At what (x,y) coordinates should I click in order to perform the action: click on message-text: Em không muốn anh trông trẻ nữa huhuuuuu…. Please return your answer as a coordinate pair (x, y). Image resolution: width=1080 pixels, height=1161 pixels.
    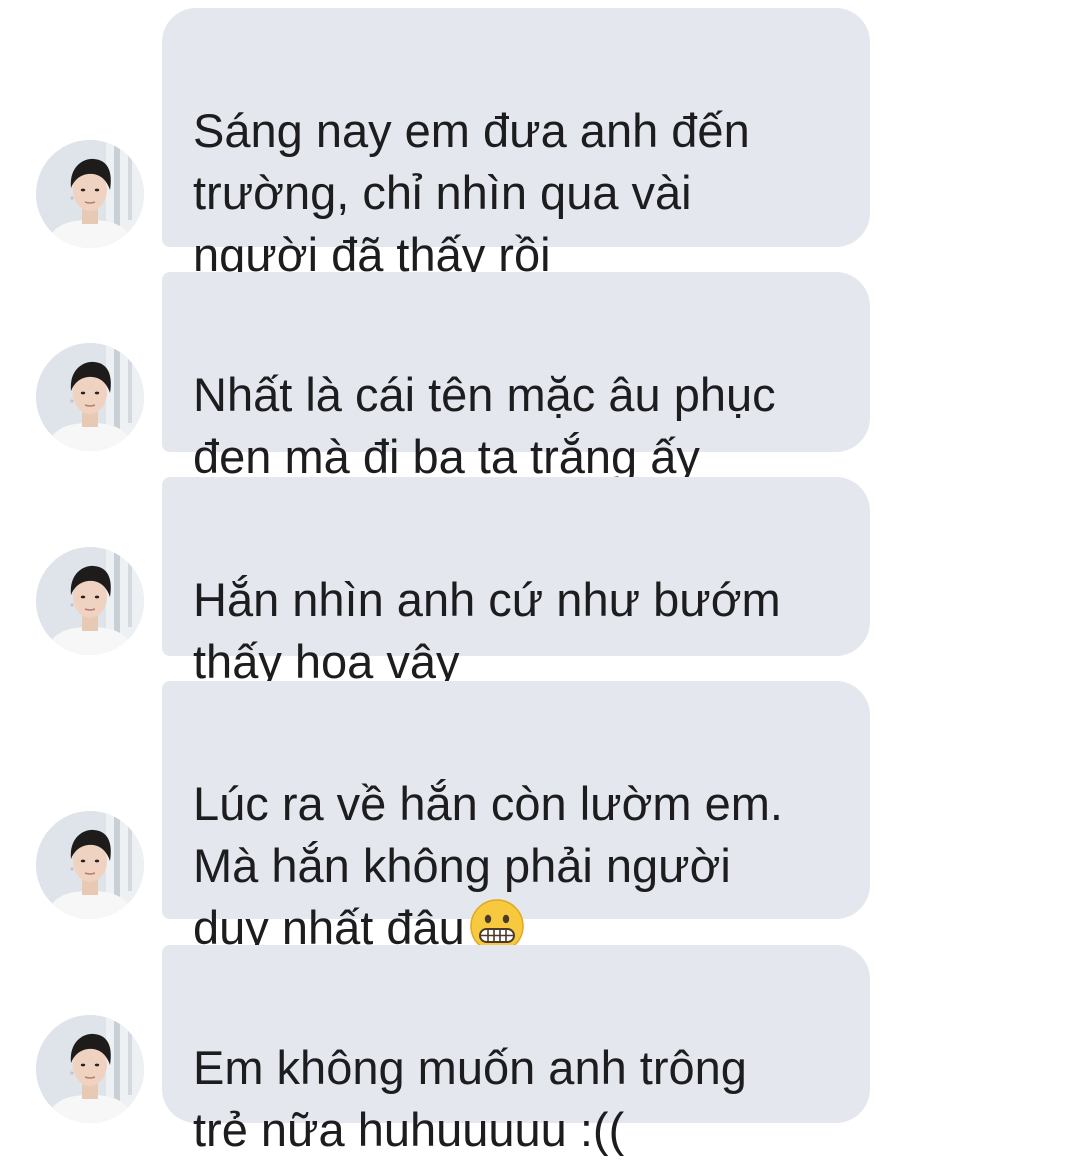
    Looking at the image, I should click on (470, 1098).